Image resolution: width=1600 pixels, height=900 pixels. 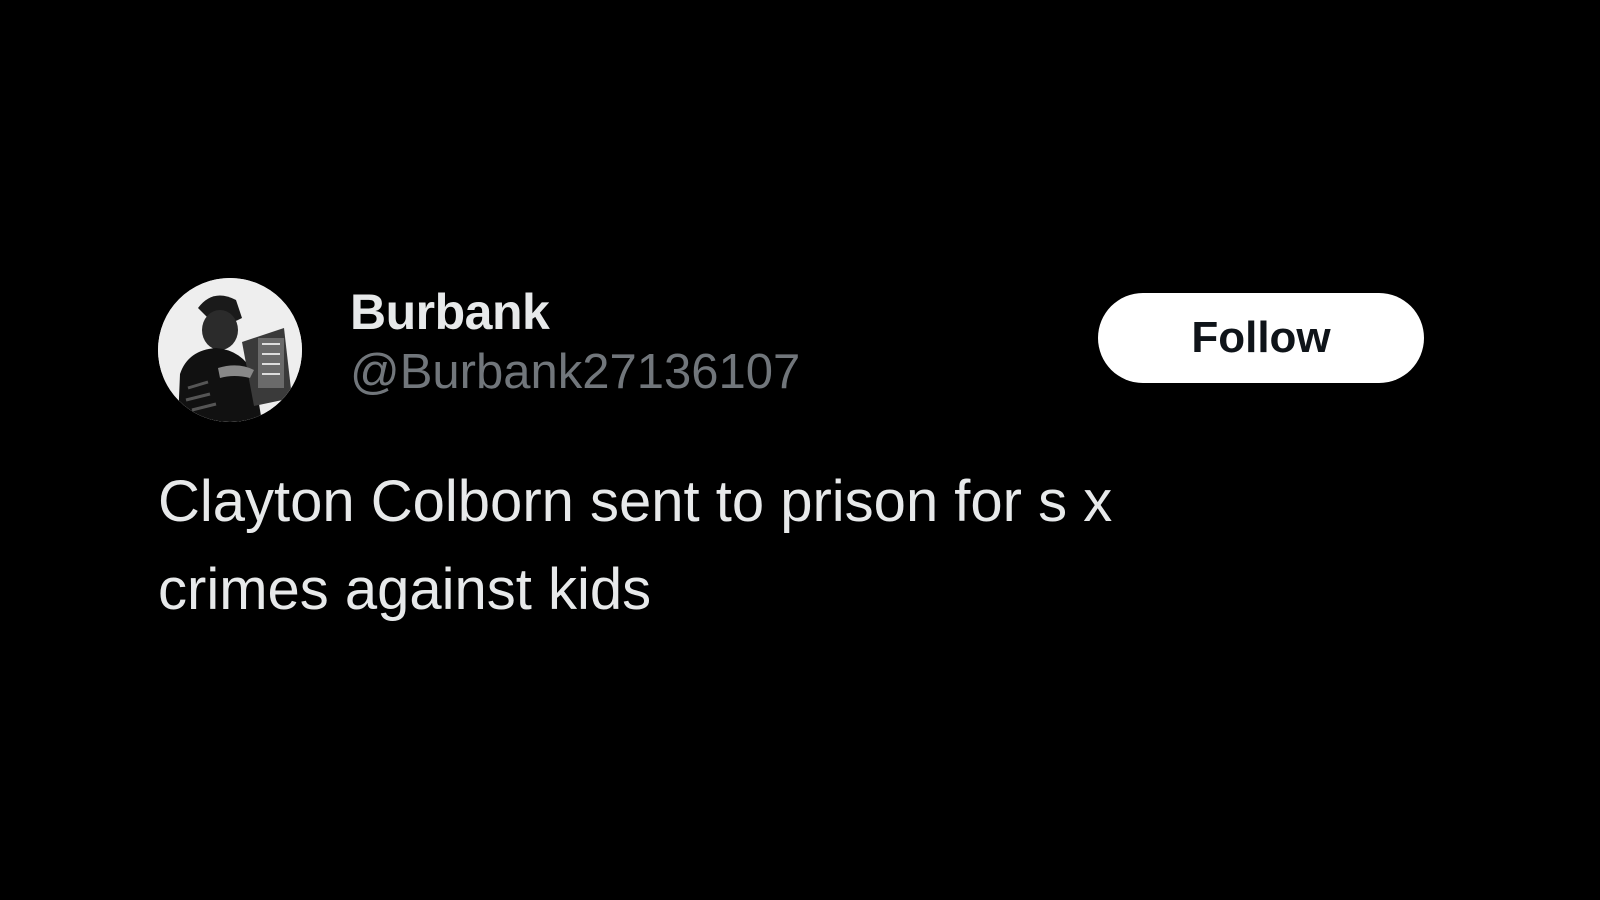 I want to click on author-names: Burbank @Burbank27136107, so click(x=575, y=343).